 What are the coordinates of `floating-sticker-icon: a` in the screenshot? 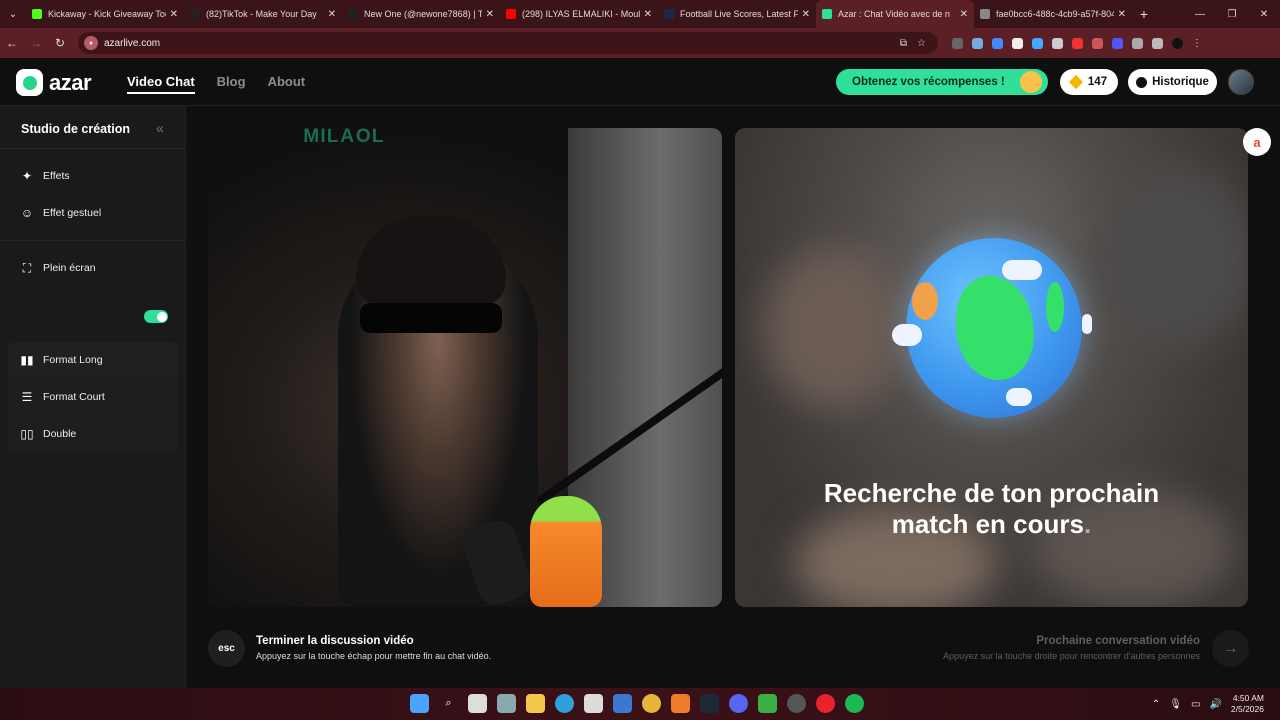 It's located at (1257, 142).